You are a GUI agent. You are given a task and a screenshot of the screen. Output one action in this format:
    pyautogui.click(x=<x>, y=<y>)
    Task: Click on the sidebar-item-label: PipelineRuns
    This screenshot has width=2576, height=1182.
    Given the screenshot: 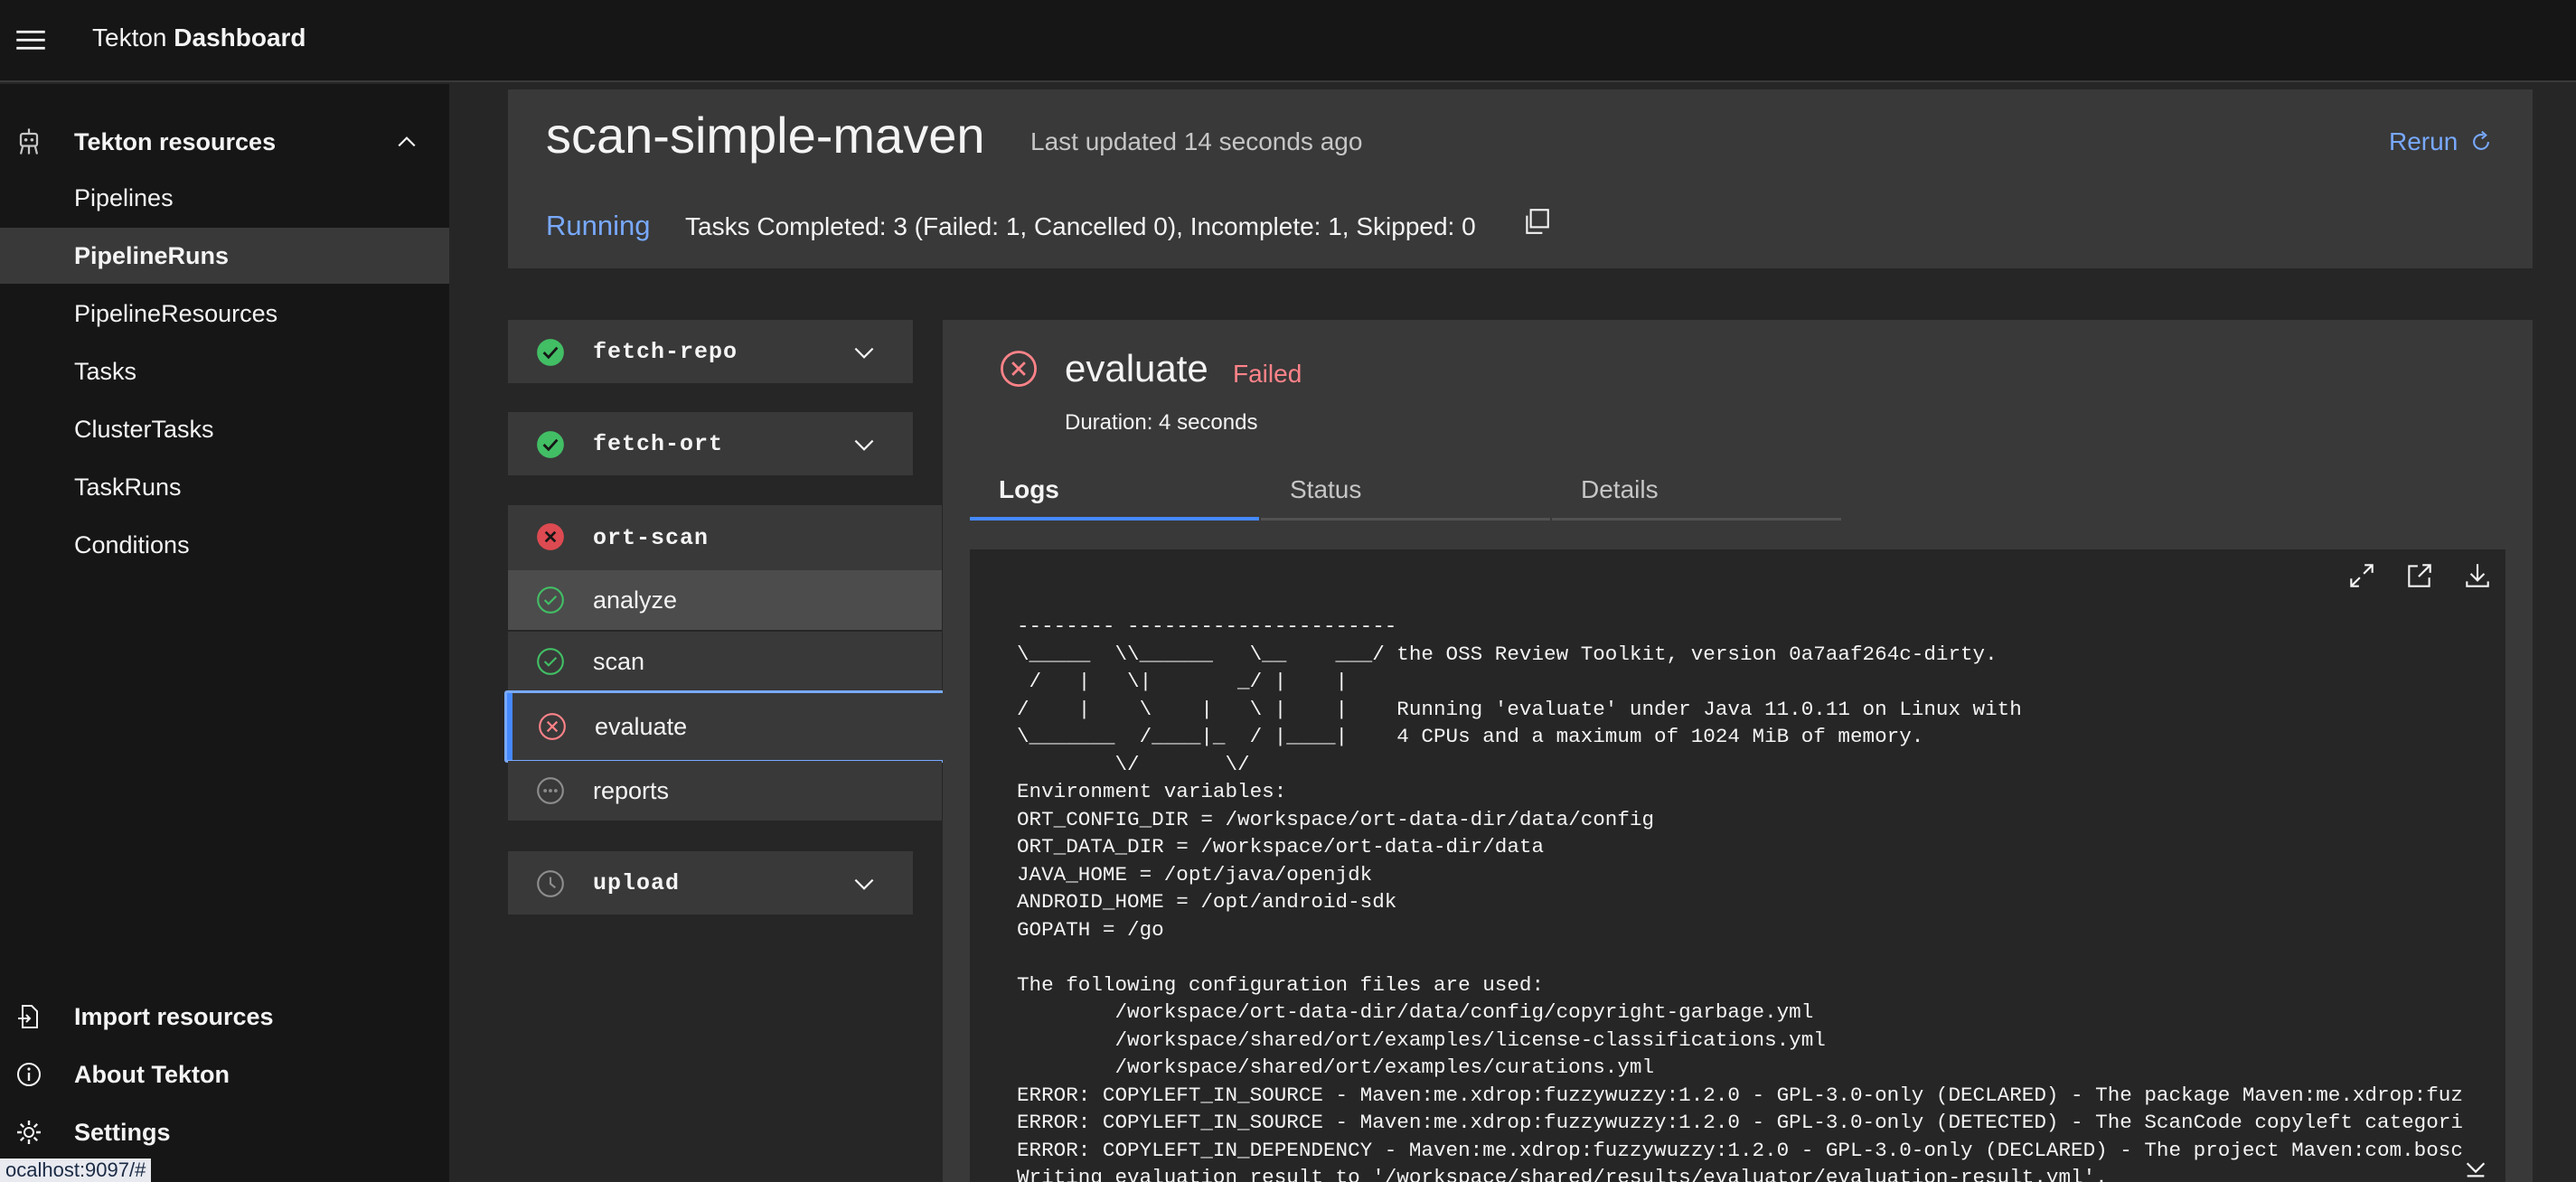 What is the action you would take?
    pyautogui.click(x=152, y=255)
    